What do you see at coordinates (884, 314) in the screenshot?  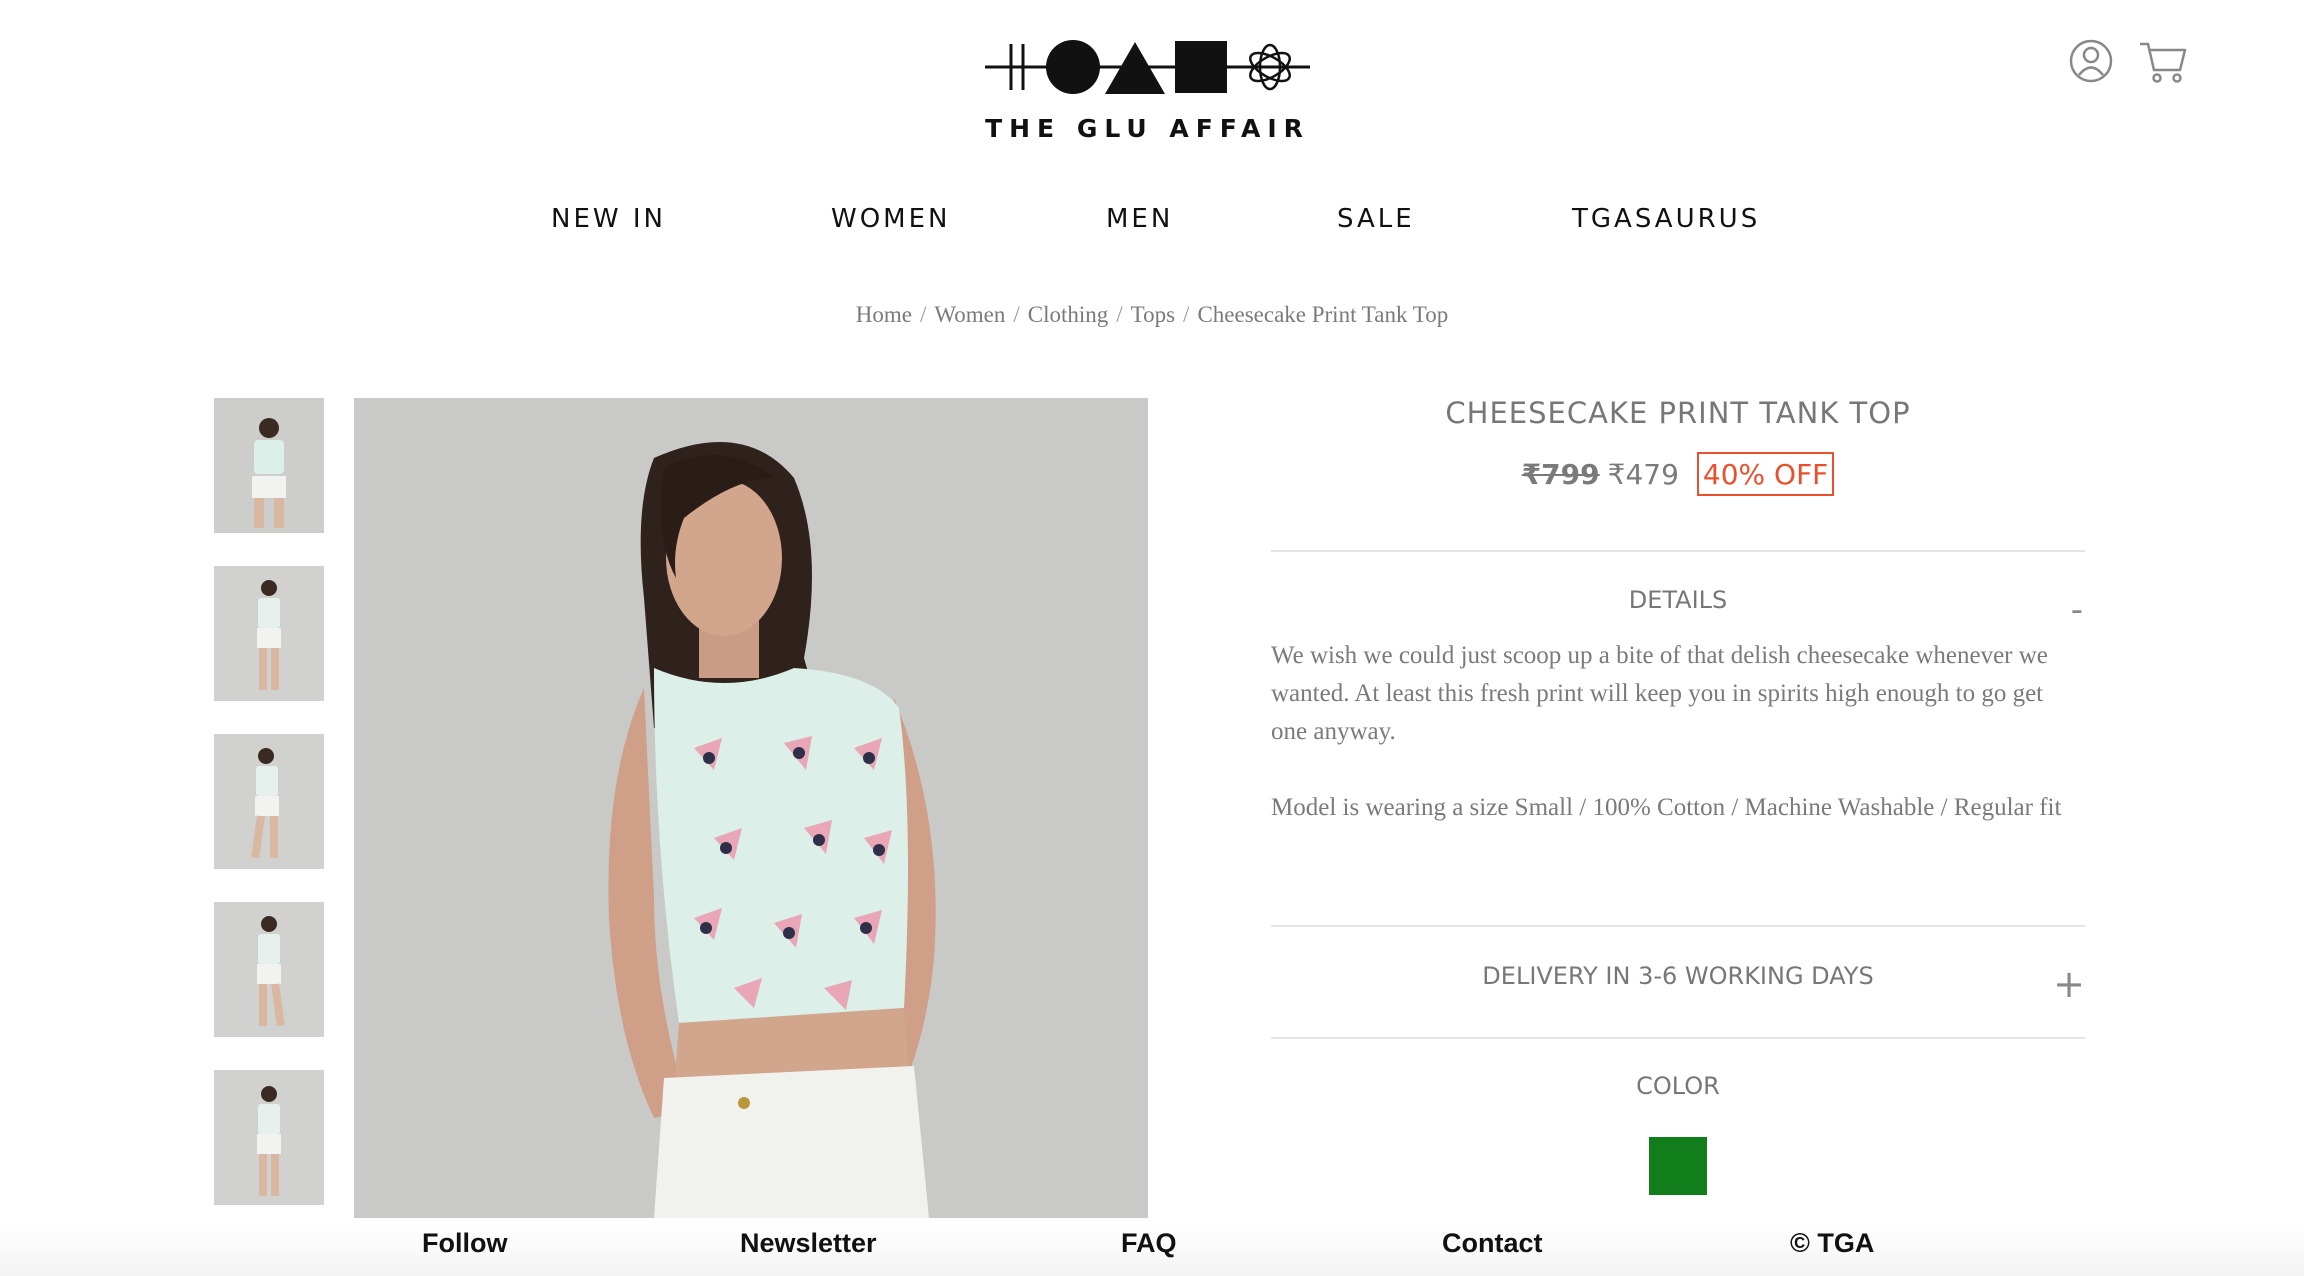 I see `breadcrumb-home: Home` at bounding box center [884, 314].